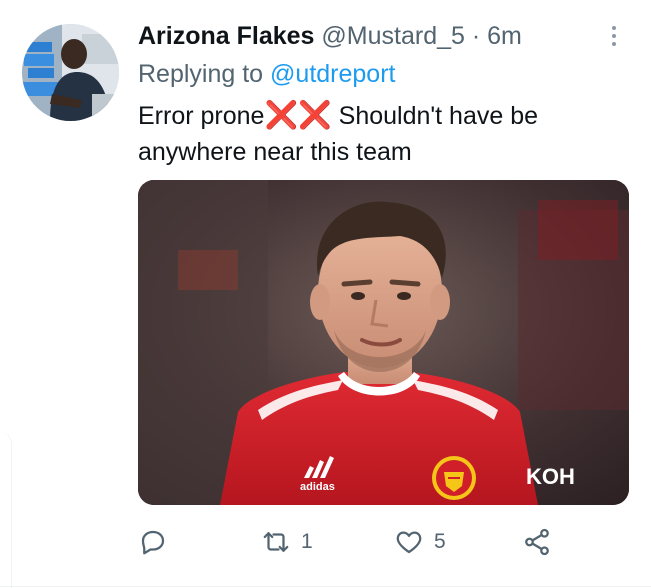 This screenshot has width=651, height=588. What do you see at coordinates (504, 36) in the screenshot?
I see `timestamp: 6m` at bounding box center [504, 36].